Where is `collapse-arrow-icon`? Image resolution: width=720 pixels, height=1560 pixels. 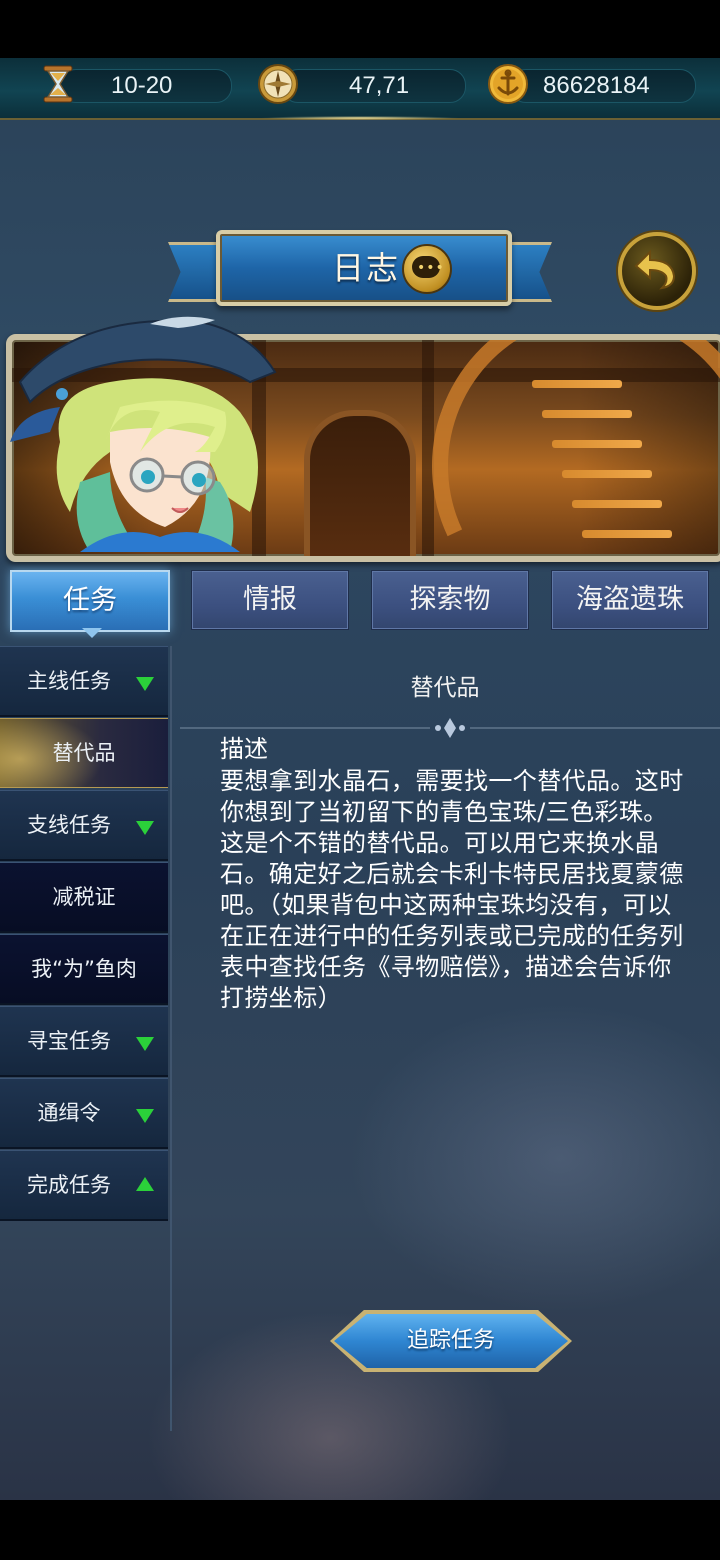 collapse-arrow-icon is located at coordinates (145, 1184).